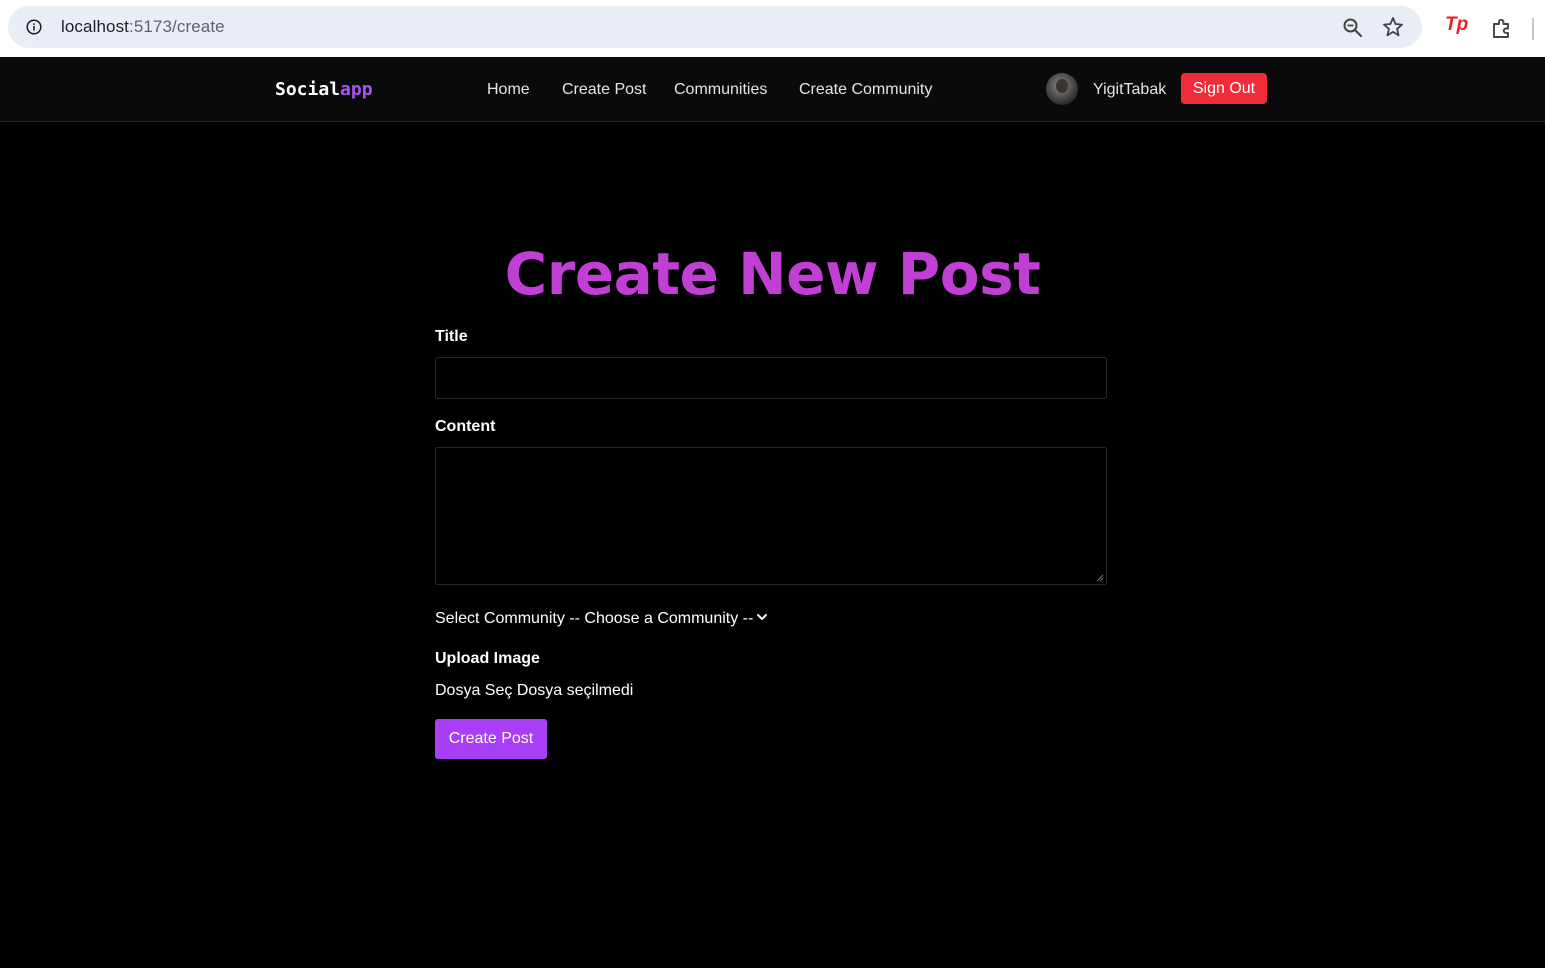 The width and height of the screenshot is (1545, 968). Describe the element at coordinates (575, 690) in the screenshot. I see `file-status: Dosya seçilmedi` at that location.